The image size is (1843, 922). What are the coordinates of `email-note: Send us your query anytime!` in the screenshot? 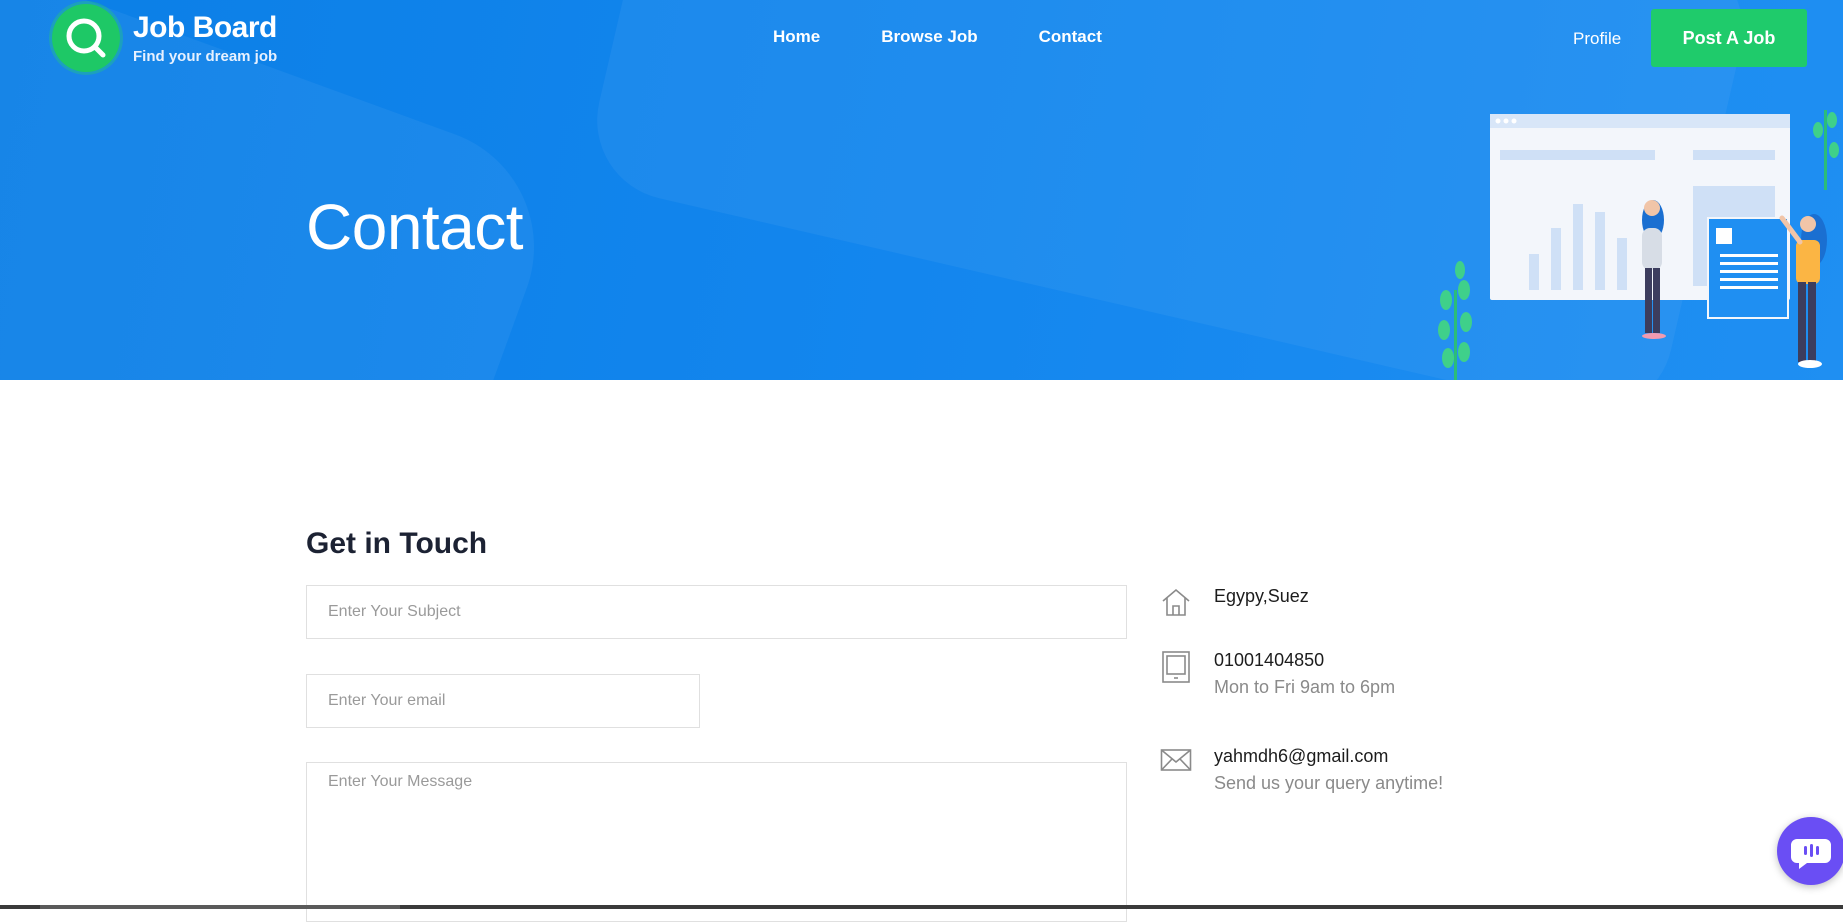 It's located at (1329, 783).